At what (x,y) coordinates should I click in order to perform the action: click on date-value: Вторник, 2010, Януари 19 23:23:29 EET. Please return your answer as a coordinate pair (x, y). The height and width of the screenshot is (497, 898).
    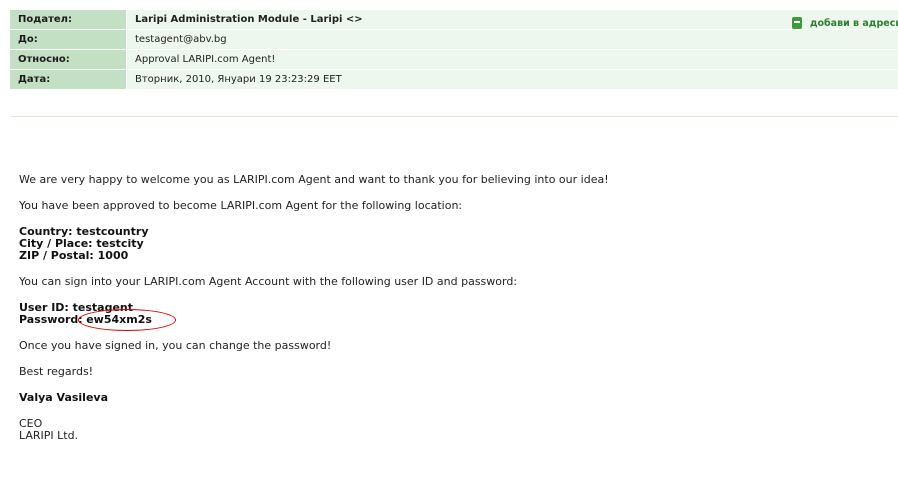
    Looking at the image, I should click on (512, 79).